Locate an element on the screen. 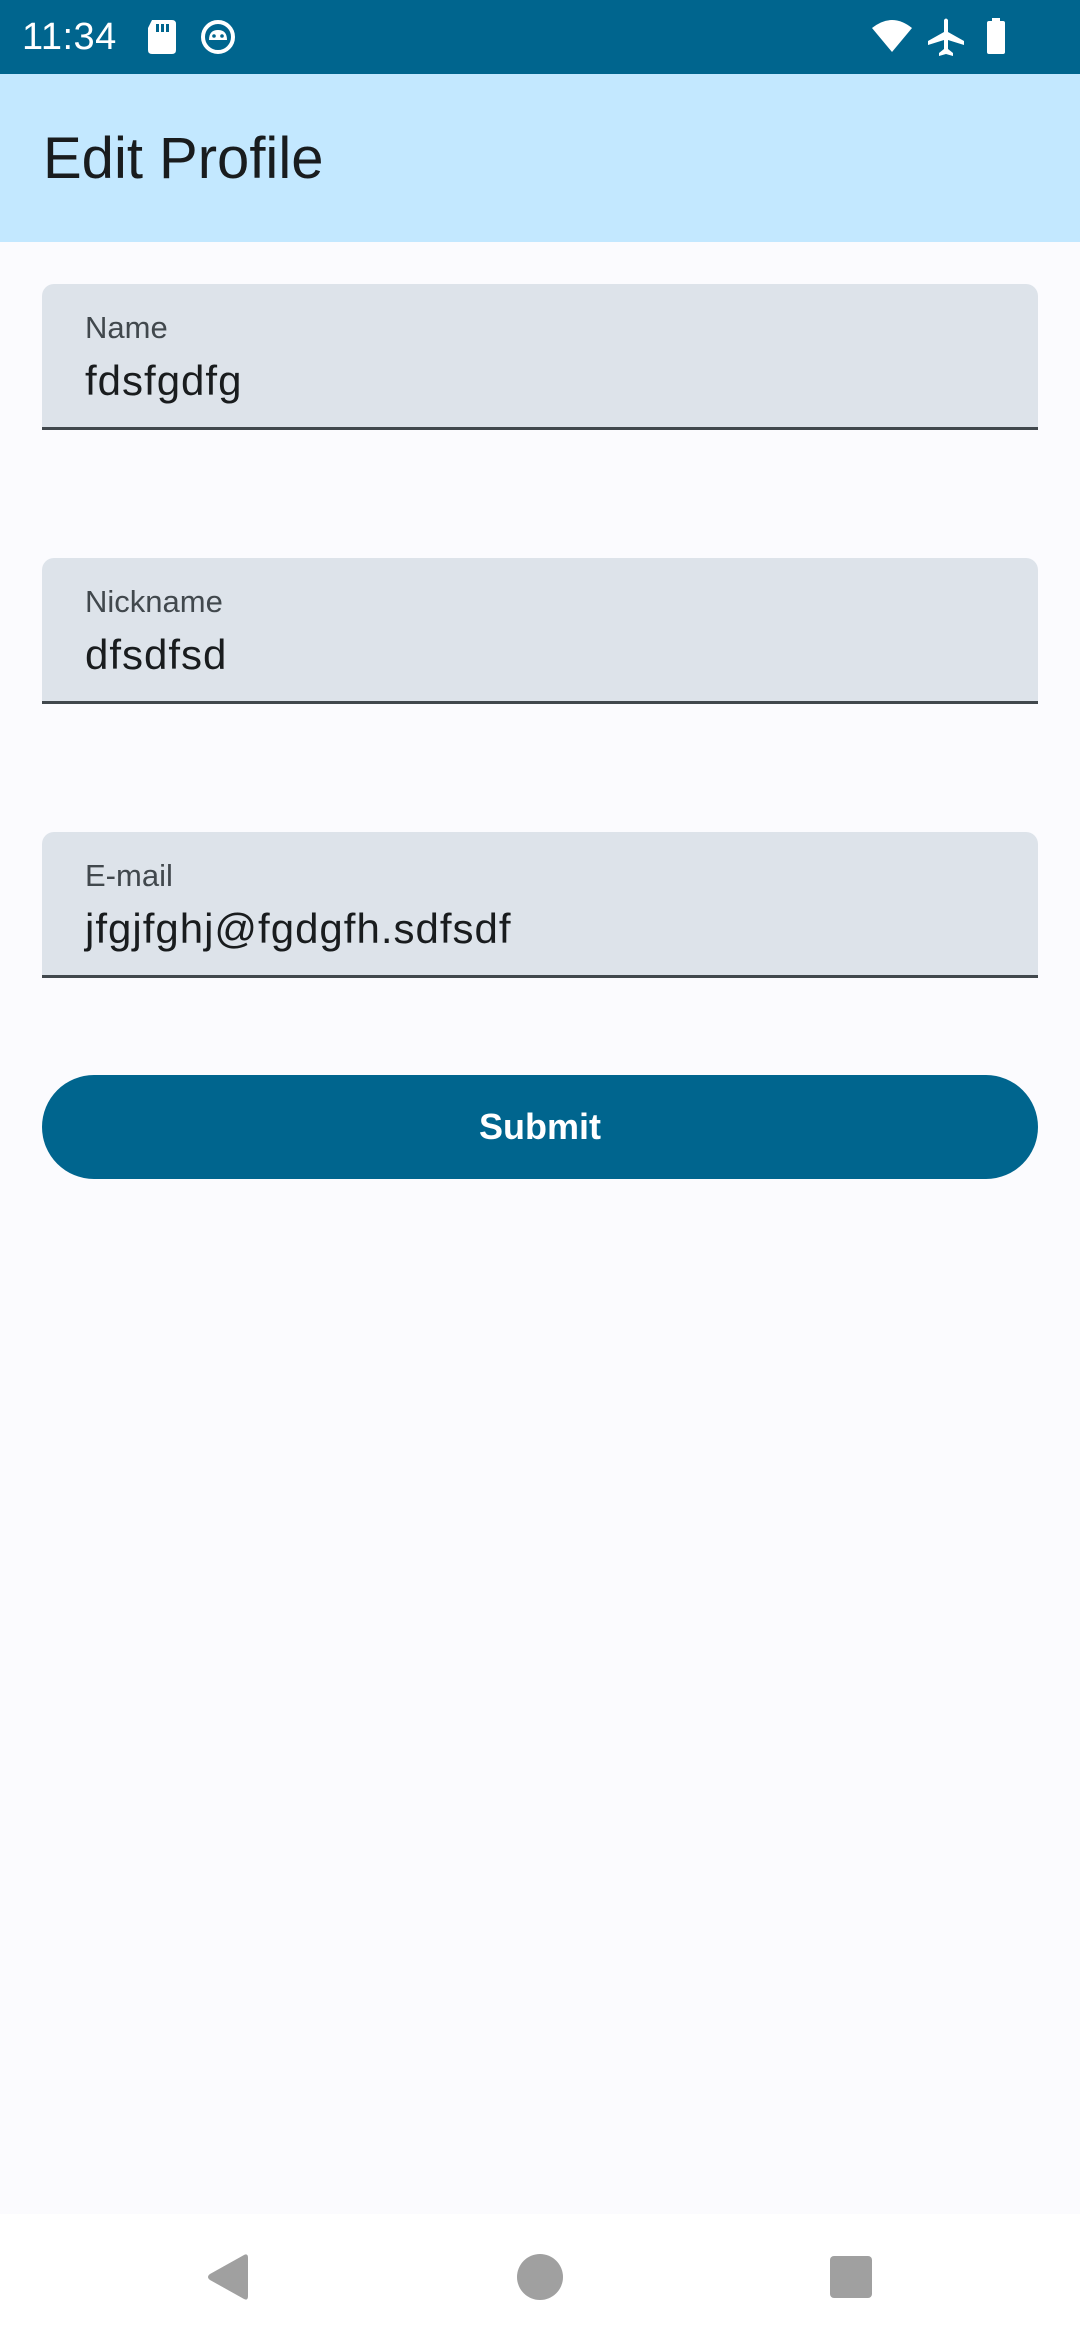 The image size is (1080, 2340). app-bar: Edit Profile is located at coordinates (540, 158).